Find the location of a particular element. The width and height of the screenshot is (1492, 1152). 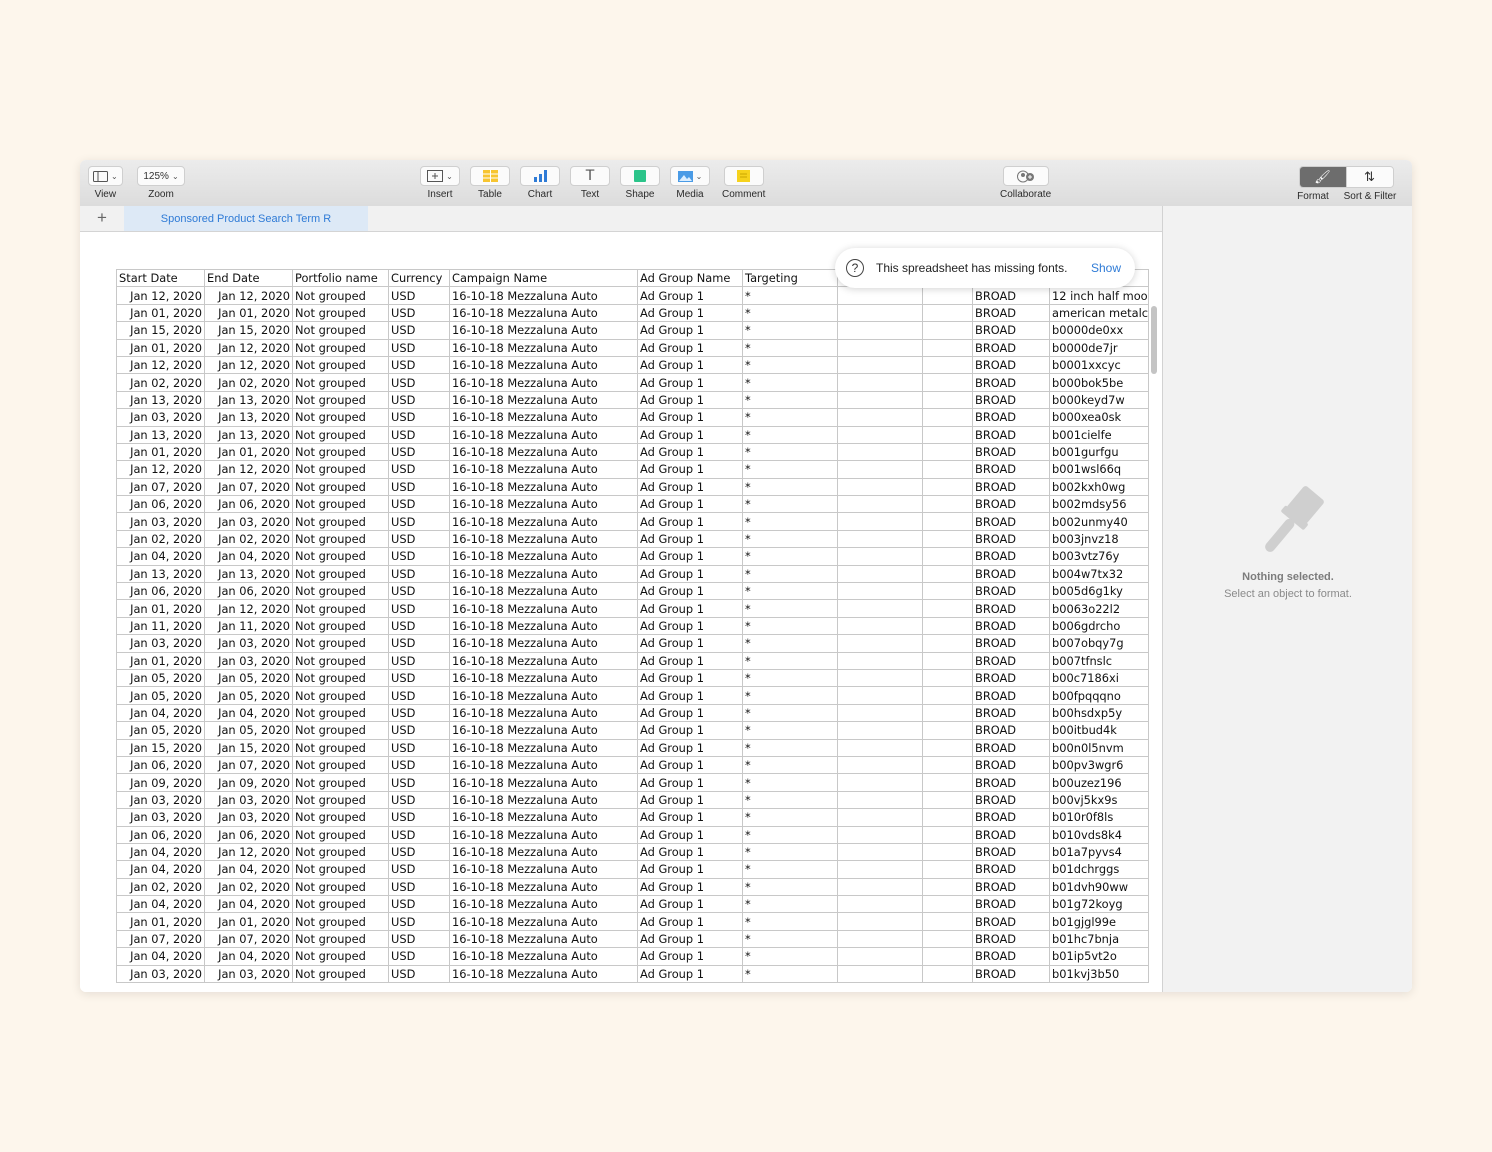

table-cell: b00itbud4k is located at coordinates (1099, 730).